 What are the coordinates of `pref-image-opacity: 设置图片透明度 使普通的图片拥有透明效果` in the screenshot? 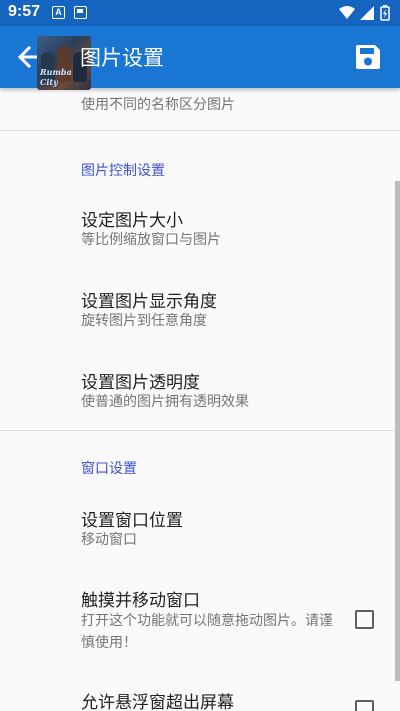 It's located at (200, 392).